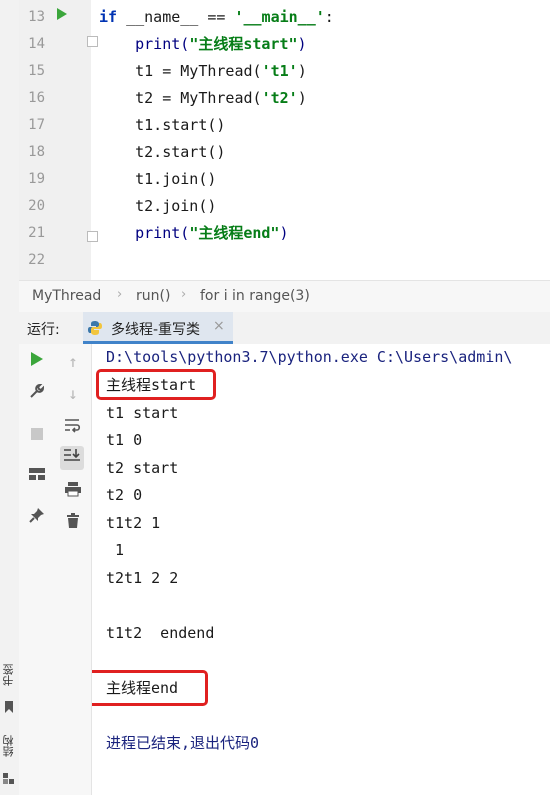 Image resolution: width=550 pixels, height=795 pixels. I want to click on line-number: 18, so click(36, 152).